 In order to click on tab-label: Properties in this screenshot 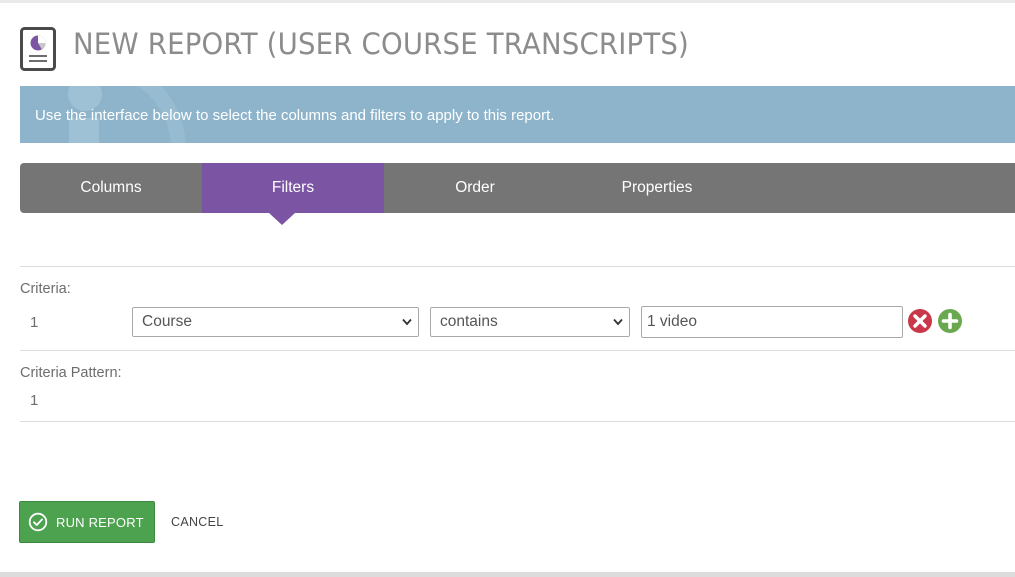, I will do `click(657, 187)`.